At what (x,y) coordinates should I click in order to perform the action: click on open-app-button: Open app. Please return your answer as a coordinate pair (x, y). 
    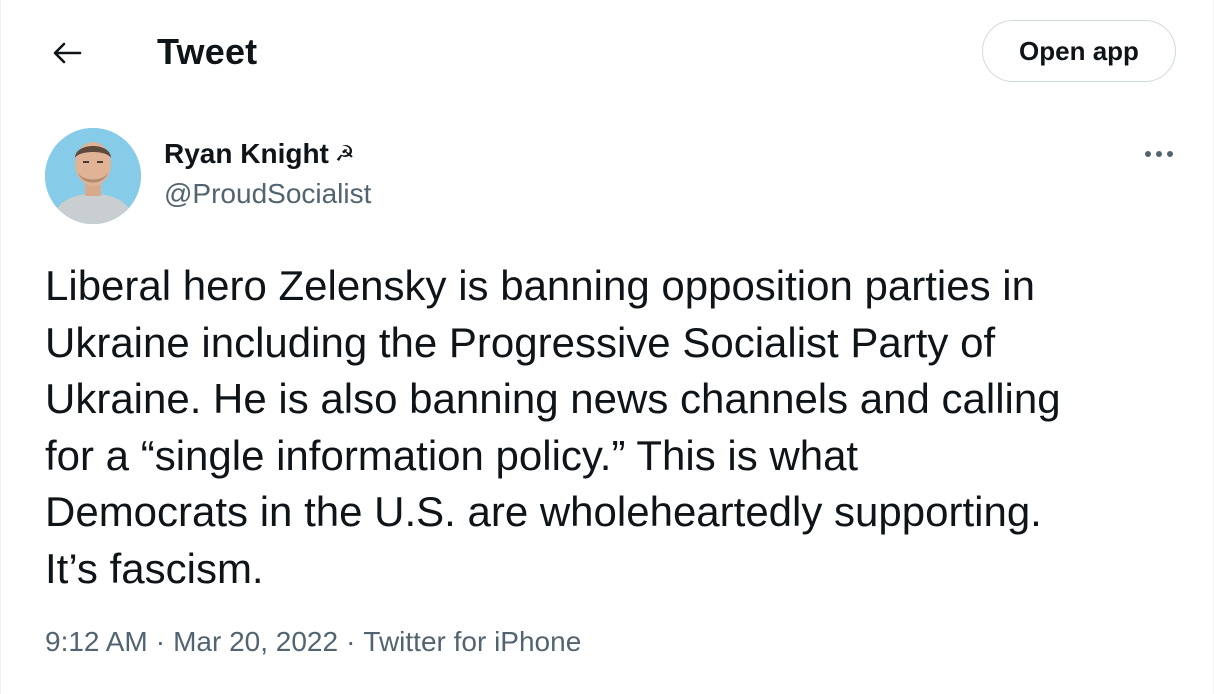
    Looking at the image, I should click on (1079, 51).